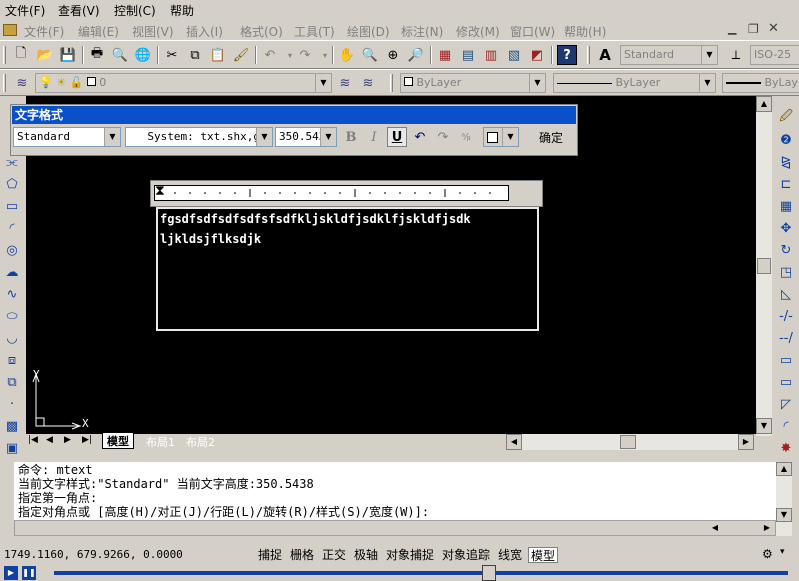 The image size is (799, 581). I want to click on snap-toggle: 捕捉, so click(270, 555).